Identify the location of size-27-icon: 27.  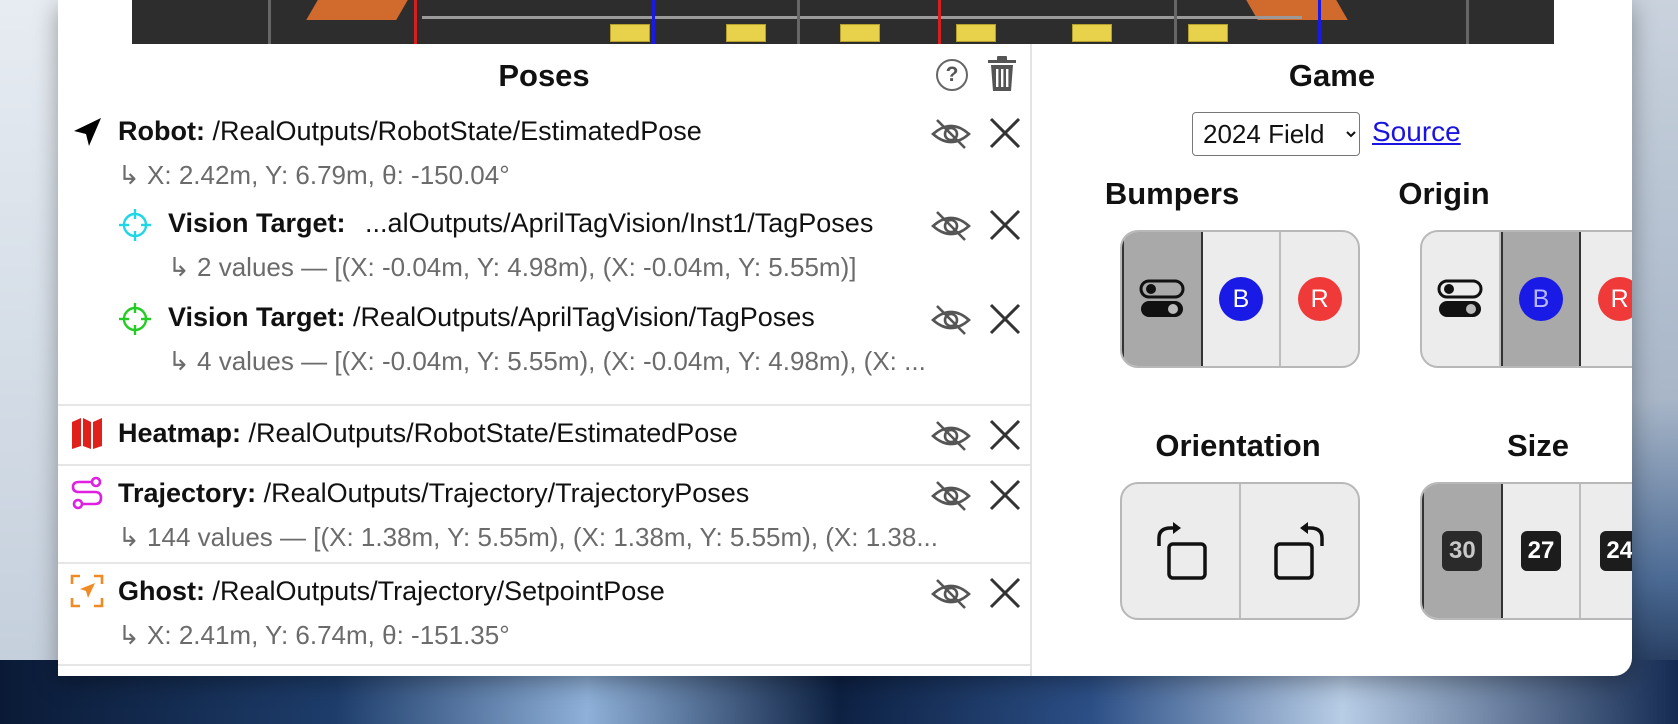
(1541, 551).